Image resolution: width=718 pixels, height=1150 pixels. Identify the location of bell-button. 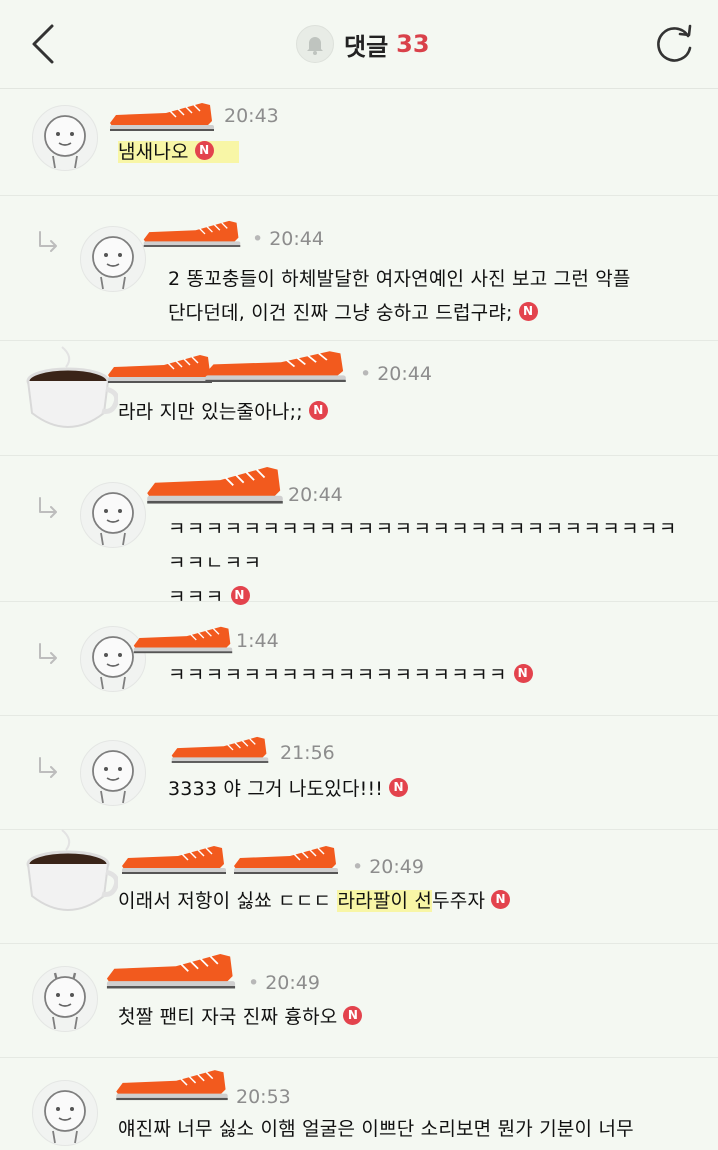
(315, 44).